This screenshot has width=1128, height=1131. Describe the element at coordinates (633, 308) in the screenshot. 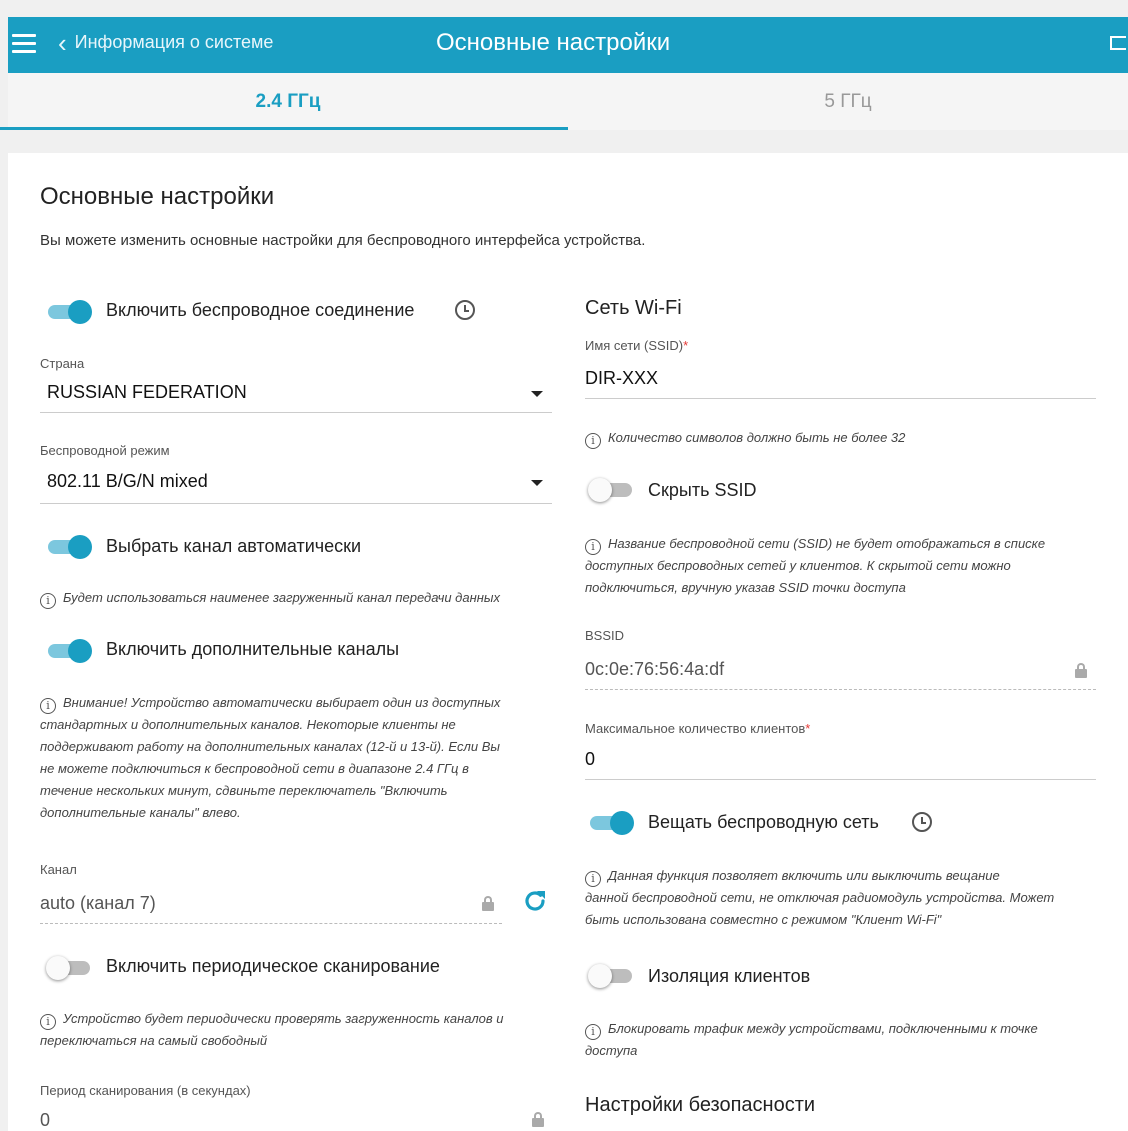

I see `wifi-section-title: Сеть Wi-Fi` at that location.